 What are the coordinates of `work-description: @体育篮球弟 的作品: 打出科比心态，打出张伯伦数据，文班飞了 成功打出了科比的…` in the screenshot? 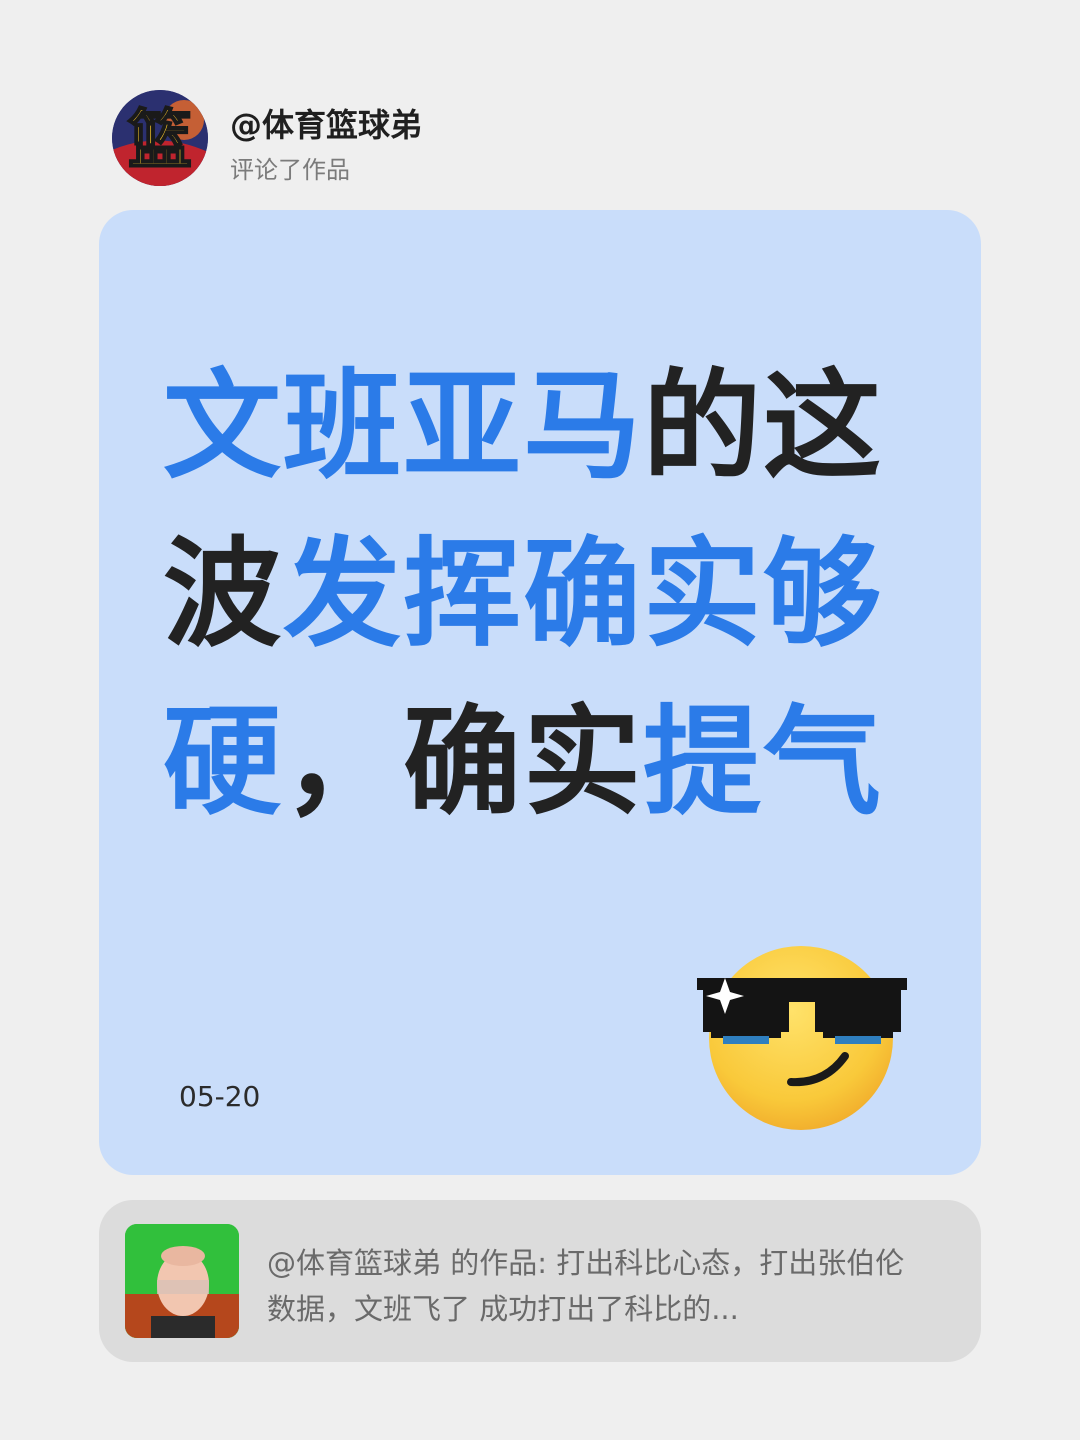 It's located at (586, 1286).